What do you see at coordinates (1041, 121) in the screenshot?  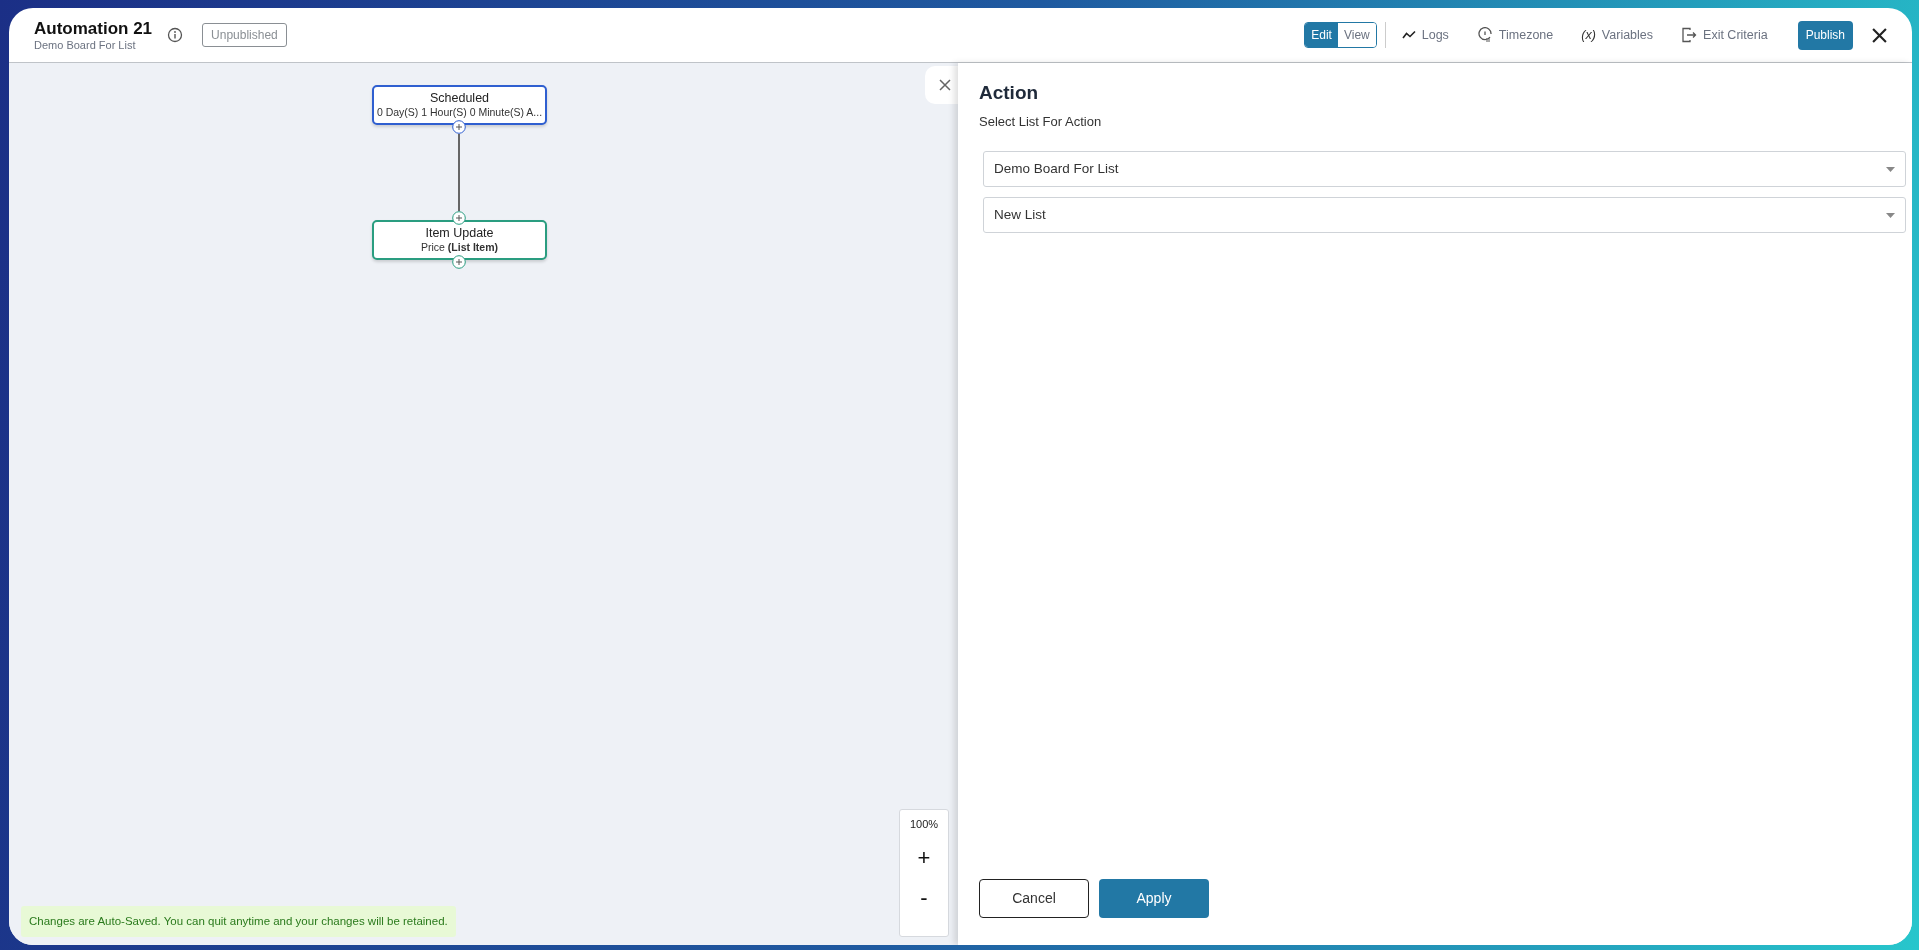 I see `panel-subtitle: Select List For Action` at bounding box center [1041, 121].